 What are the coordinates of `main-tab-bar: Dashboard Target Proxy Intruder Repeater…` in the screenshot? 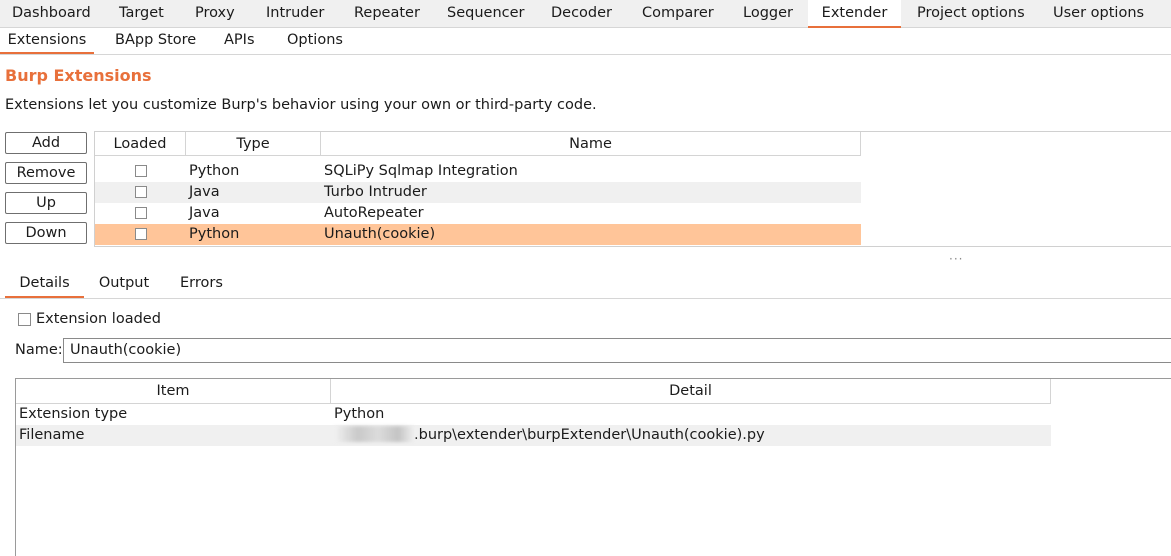 It's located at (585, 14).